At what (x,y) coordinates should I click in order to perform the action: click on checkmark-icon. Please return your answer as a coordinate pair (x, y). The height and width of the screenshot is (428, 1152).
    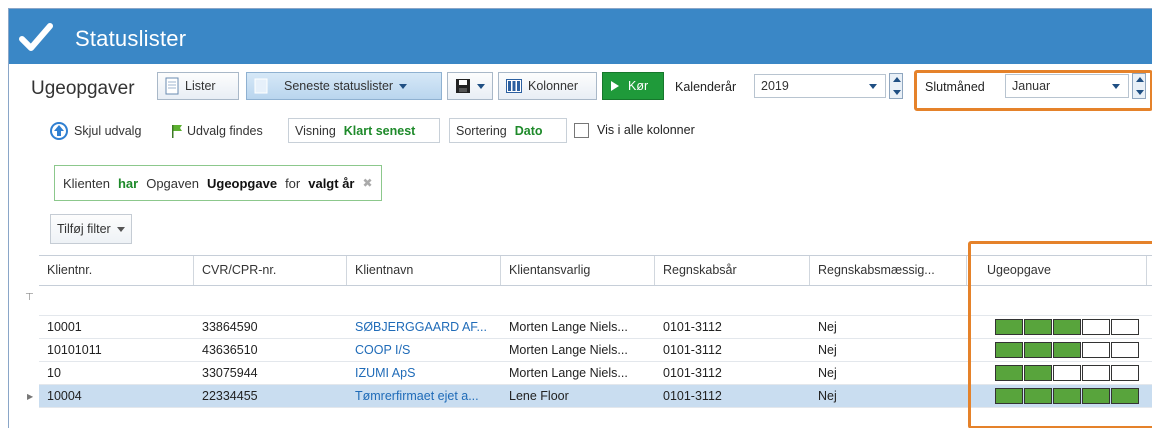
    Looking at the image, I should click on (36, 37).